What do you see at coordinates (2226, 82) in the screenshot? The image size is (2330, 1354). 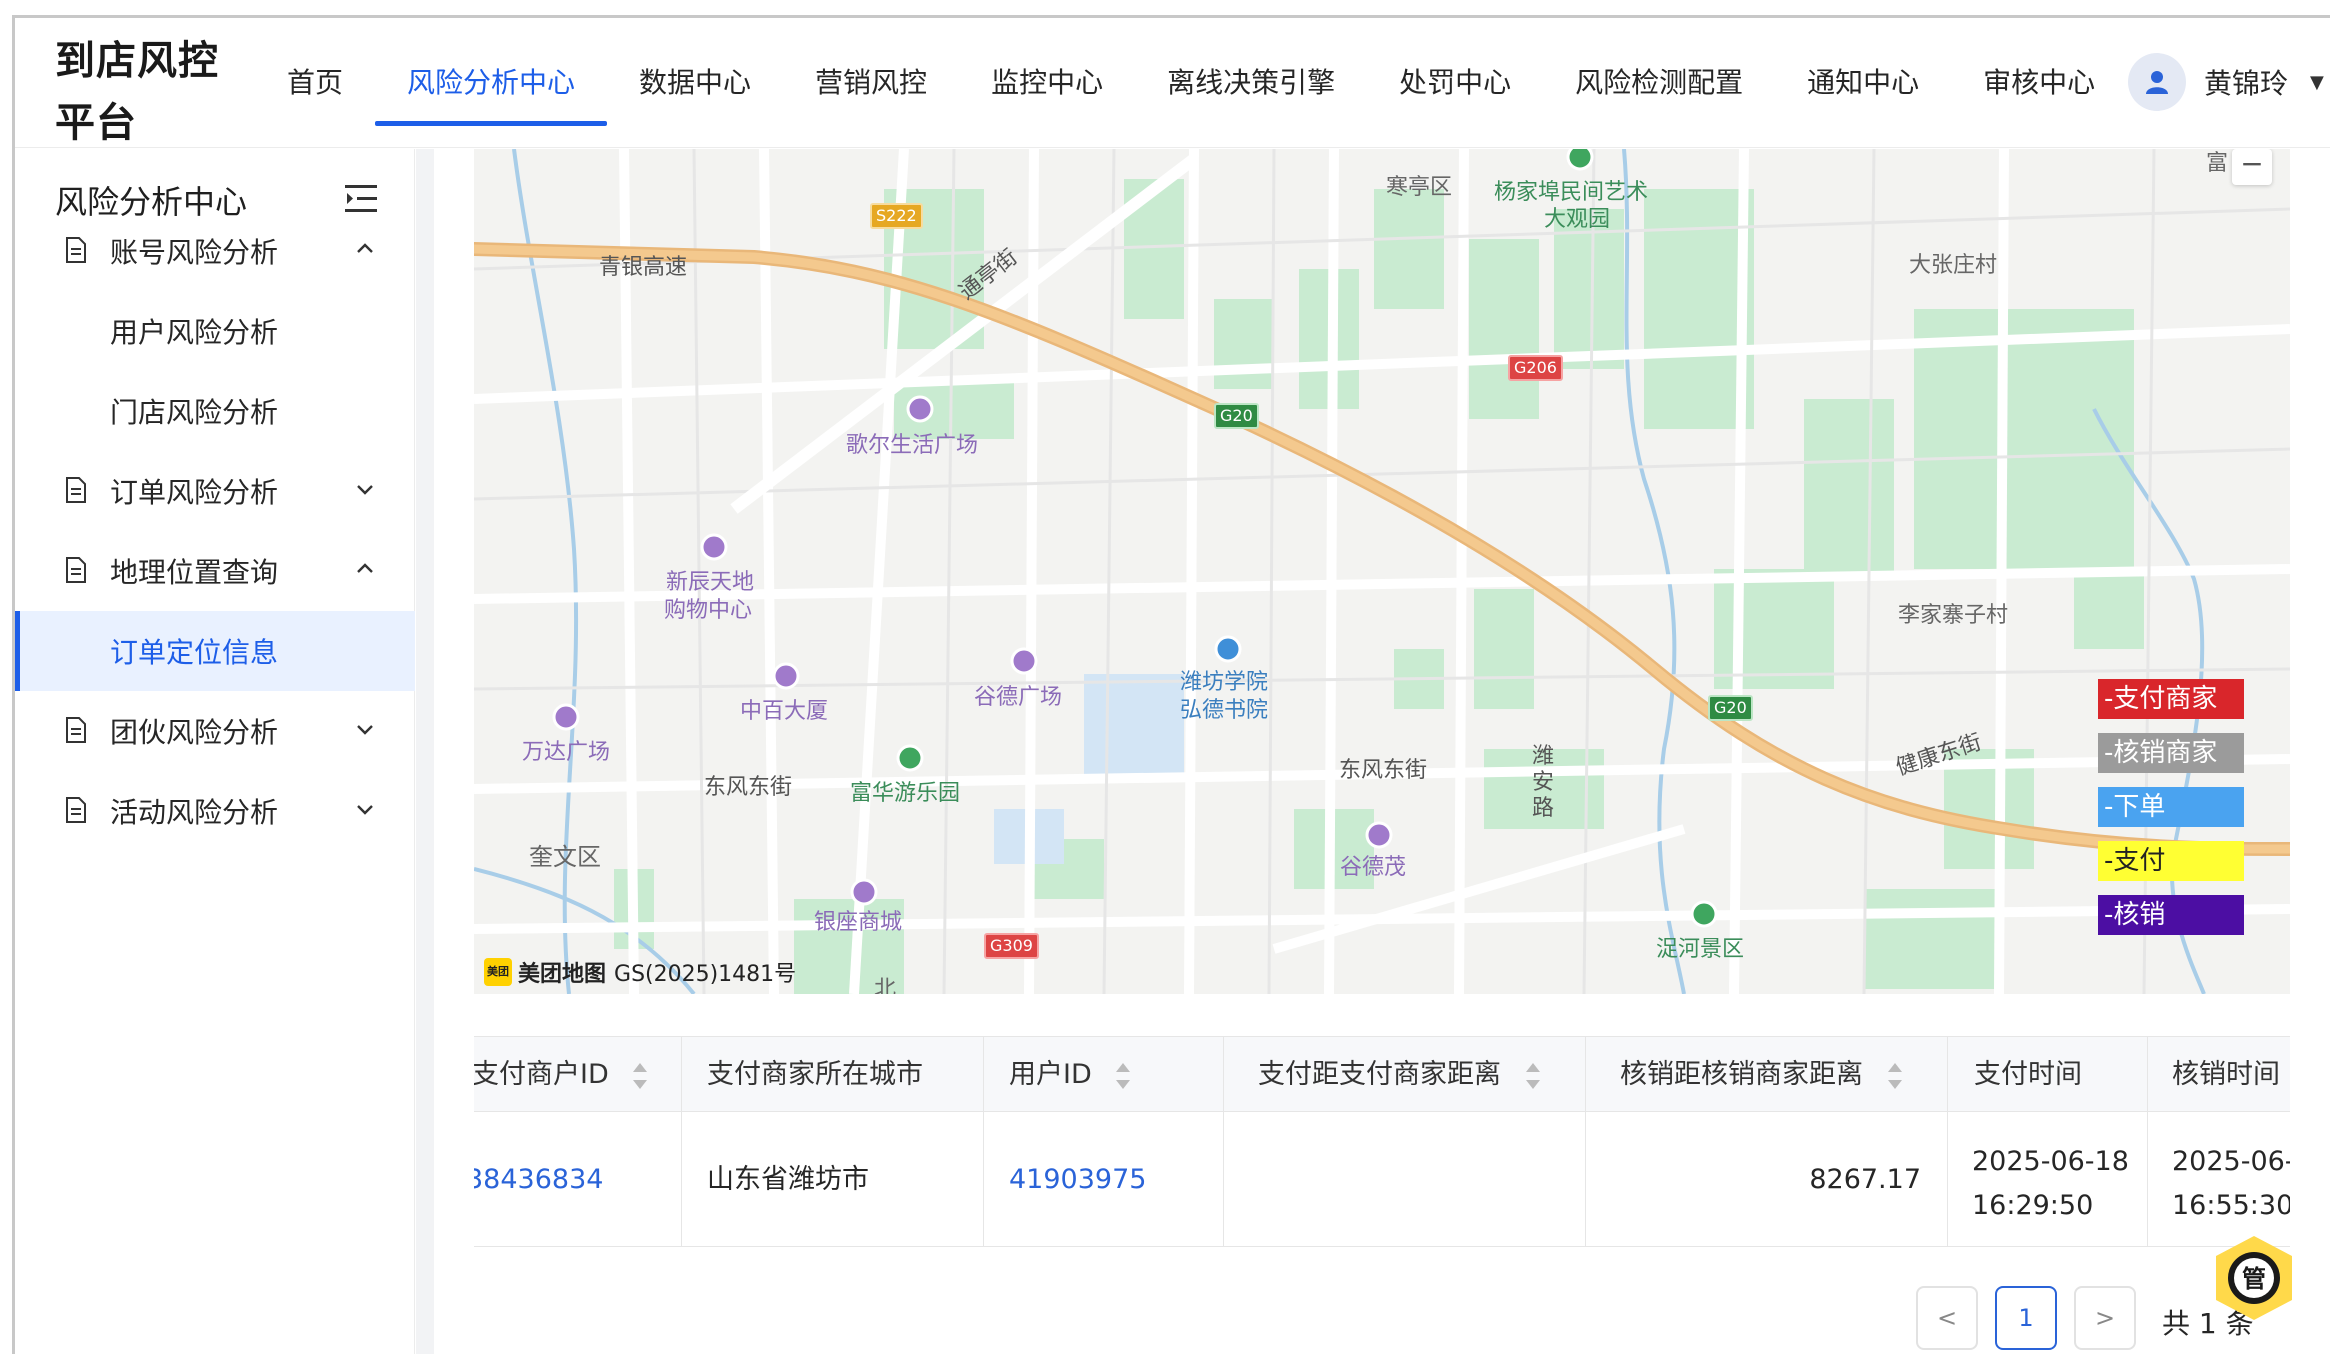 I see `user-menu: 黄锦玲 ▼` at bounding box center [2226, 82].